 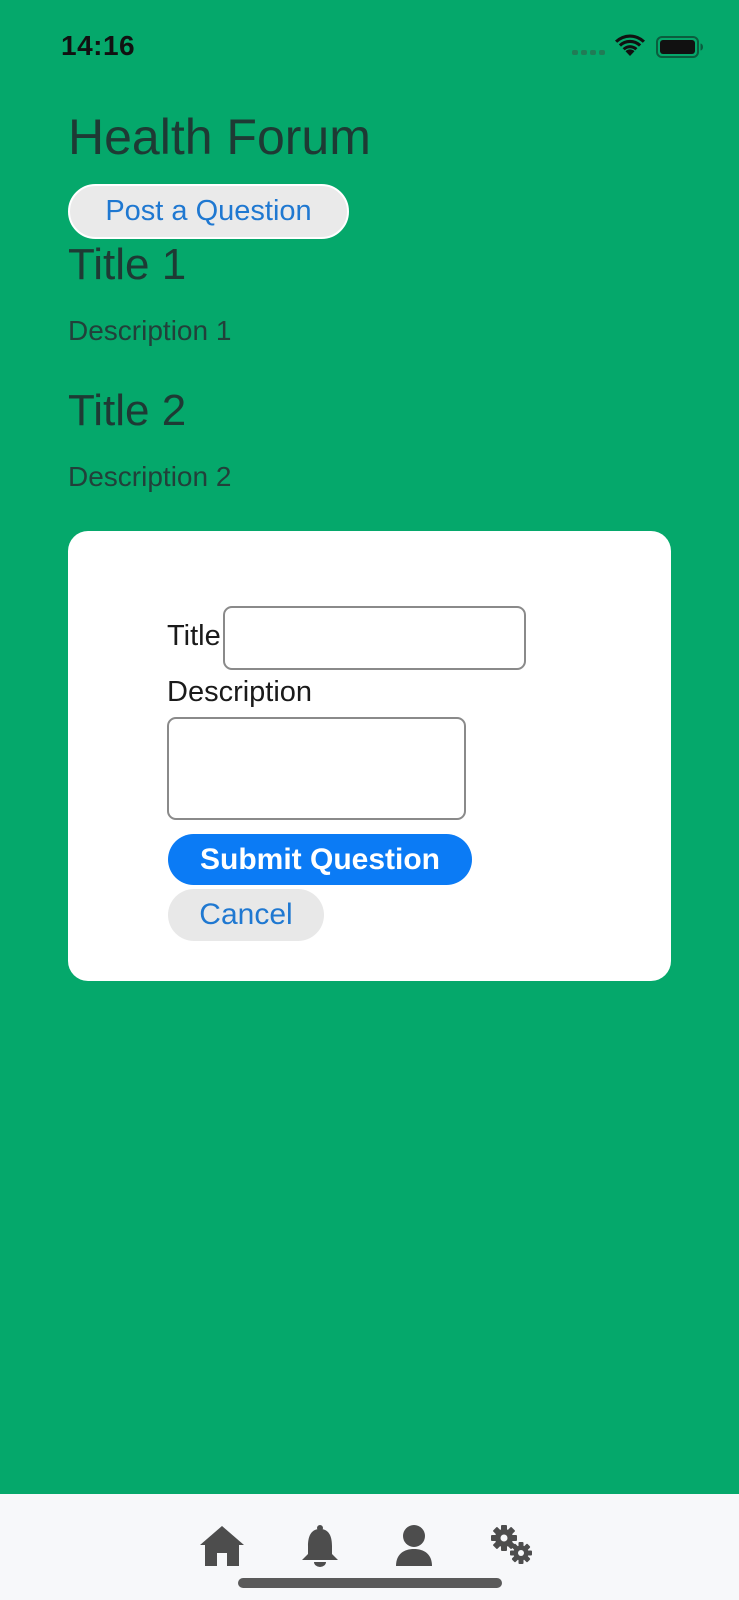 I want to click on bell-icon, so click(x=320, y=1546).